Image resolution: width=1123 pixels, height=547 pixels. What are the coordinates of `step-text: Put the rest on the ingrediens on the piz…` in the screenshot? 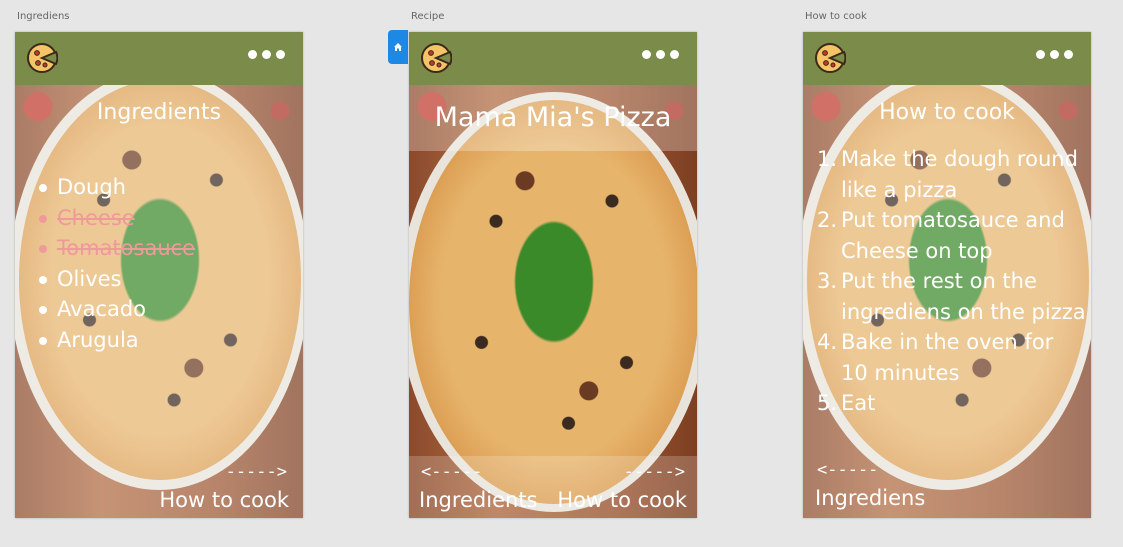 It's located at (963, 296).